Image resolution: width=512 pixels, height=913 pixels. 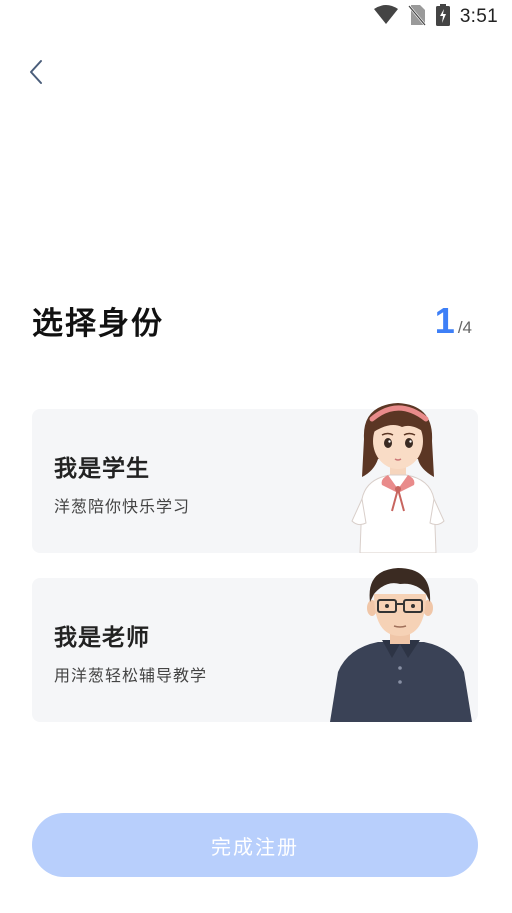 What do you see at coordinates (98, 324) in the screenshot?
I see `page-title: 选择身份` at bounding box center [98, 324].